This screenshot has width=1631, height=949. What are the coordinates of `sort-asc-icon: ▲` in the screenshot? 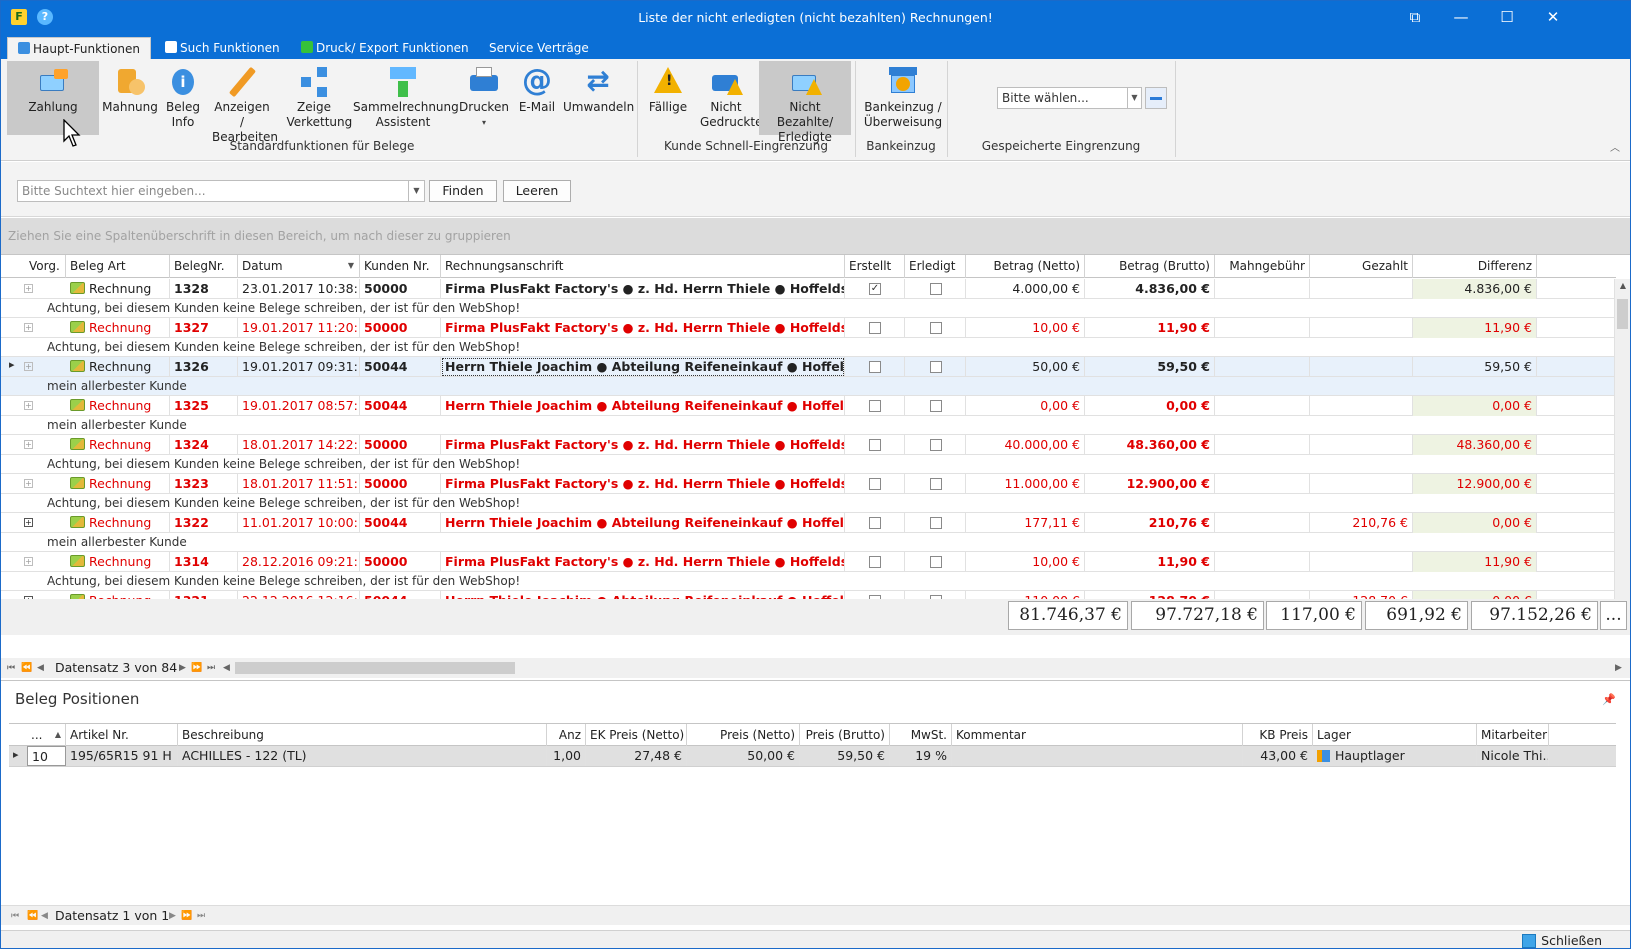 It's located at (58, 735).